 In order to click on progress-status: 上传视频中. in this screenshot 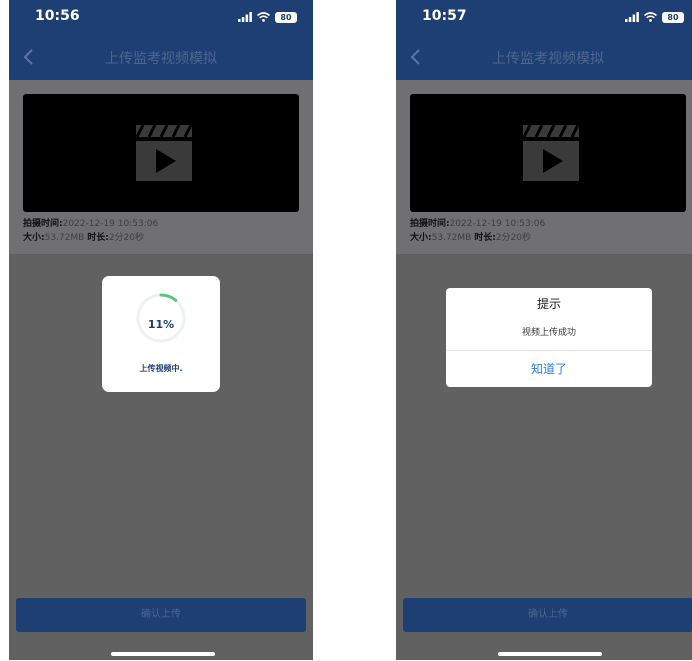, I will do `click(161, 368)`.